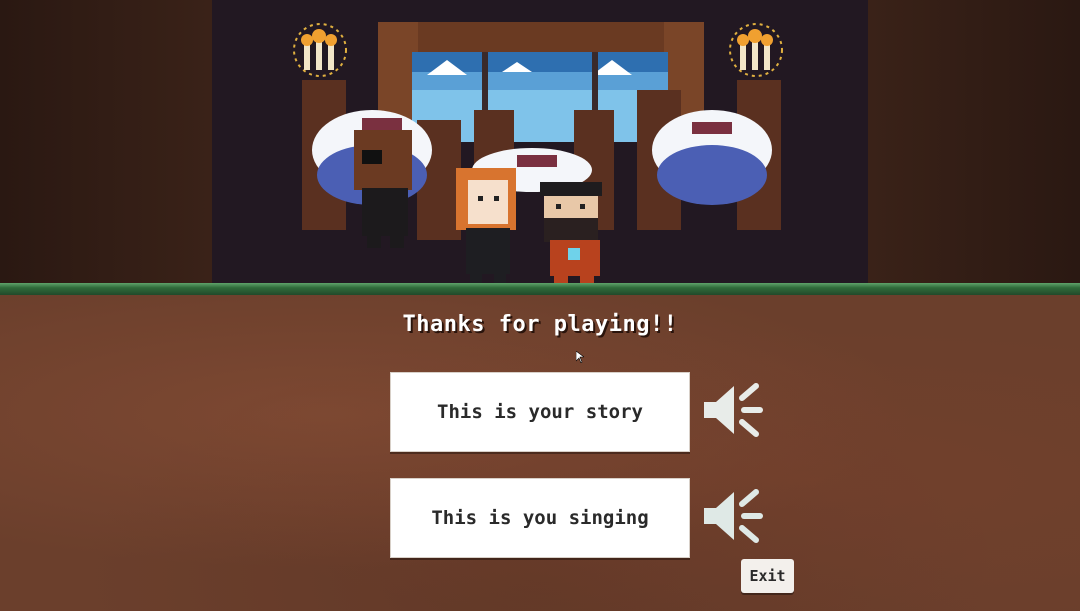 The image size is (1080, 611). Describe the element at coordinates (540, 412) in the screenshot. I see `your-story-button: This is your story` at that location.